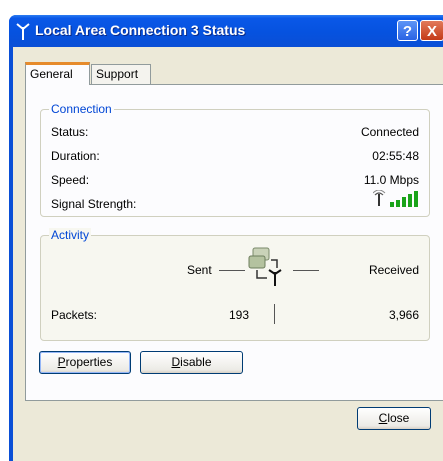 The image size is (443, 461). Describe the element at coordinates (176, 362) in the screenshot. I see `disable-accelerator: D` at that location.